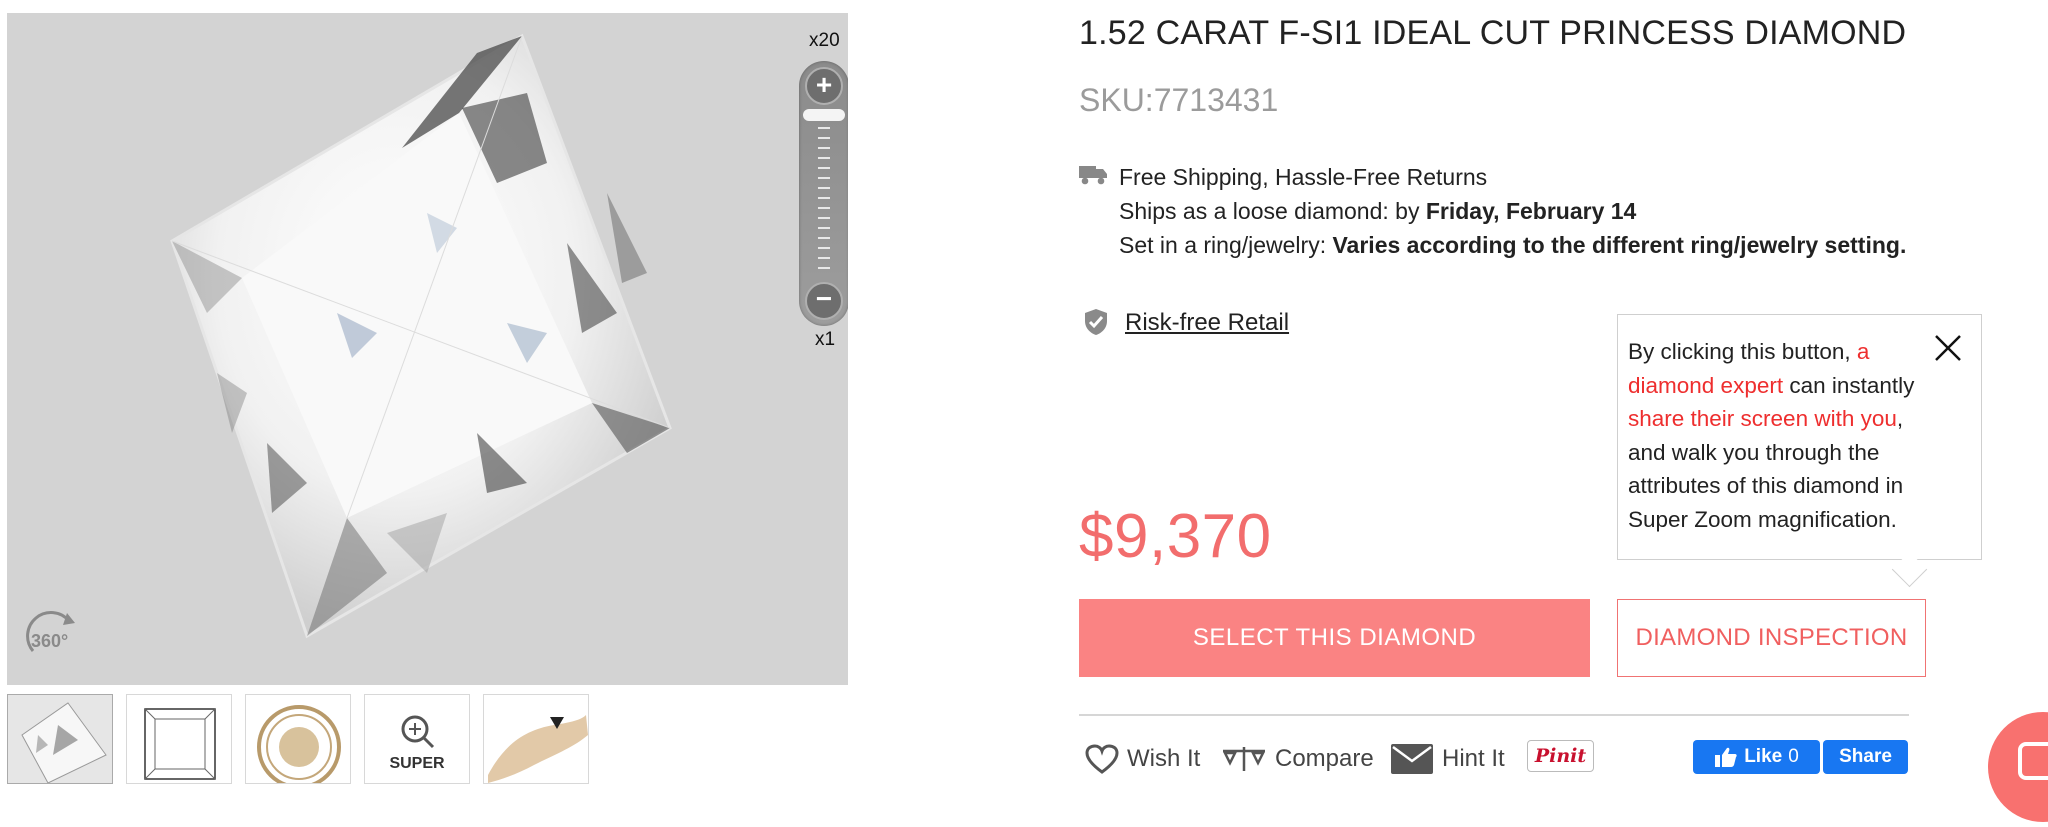 The height and width of the screenshot is (827, 2048). I want to click on truck-icon, so click(1093, 177).